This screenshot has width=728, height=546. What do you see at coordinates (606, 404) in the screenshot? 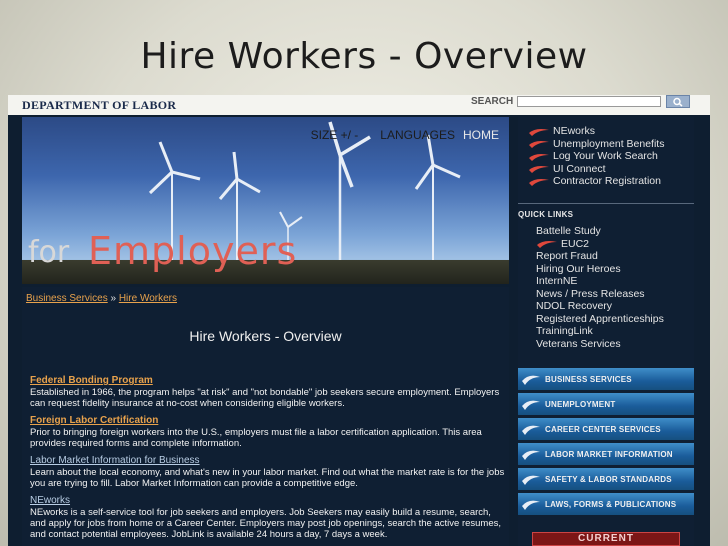
I see `nav-unemployment: UNEMPLOYMENT` at bounding box center [606, 404].